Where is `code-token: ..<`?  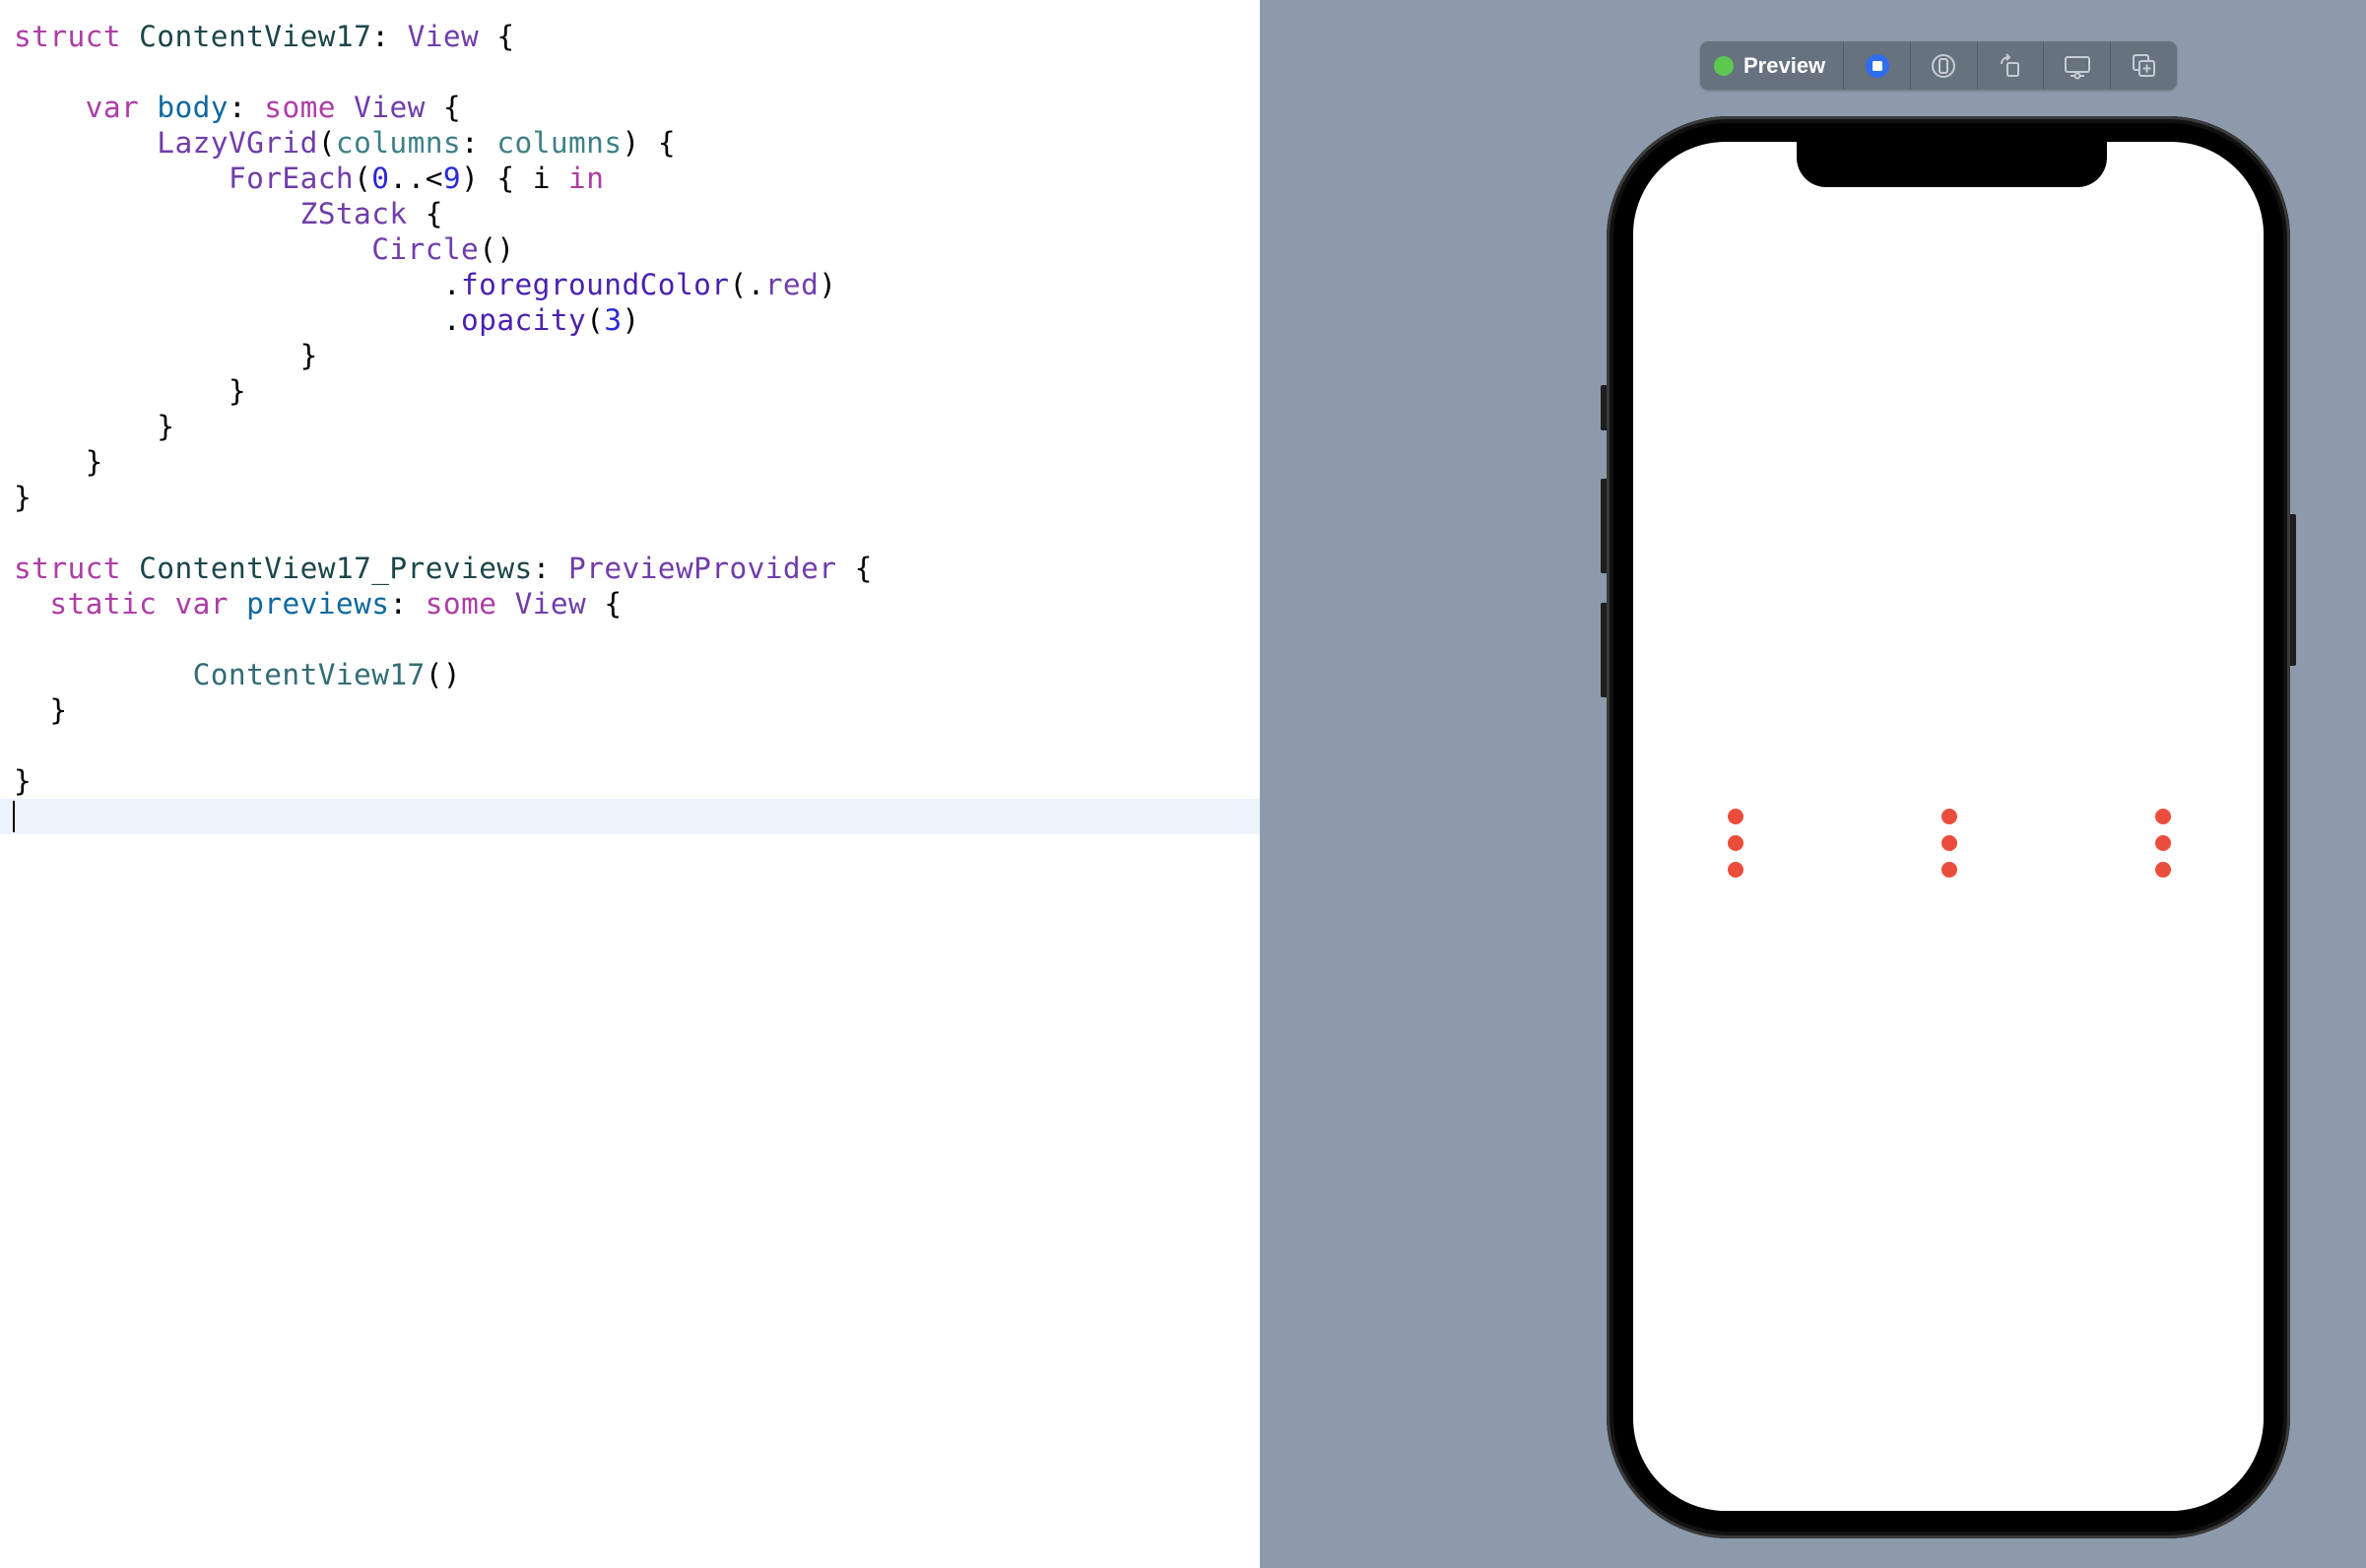
code-token: ..< is located at coordinates (416, 178).